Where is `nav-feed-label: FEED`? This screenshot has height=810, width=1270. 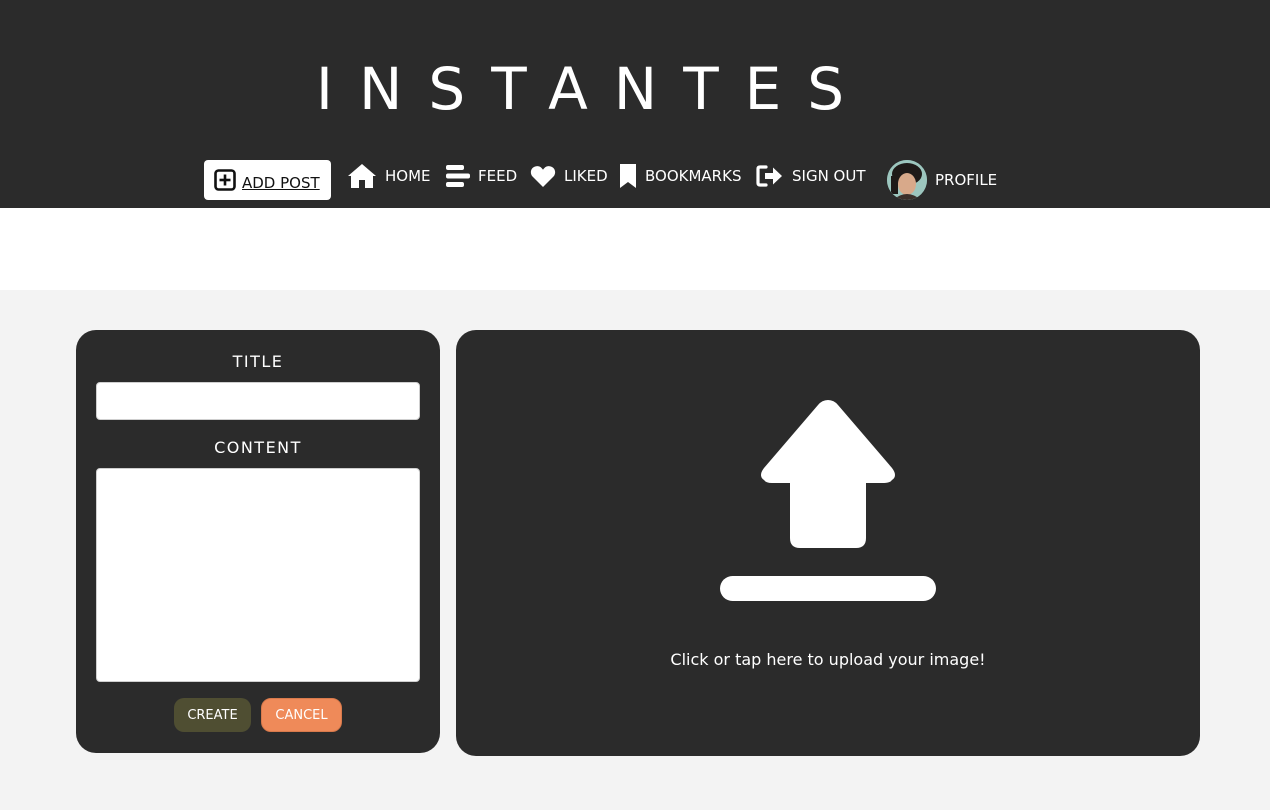 nav-feed-label: FEED is located at coordinates (498, 176).